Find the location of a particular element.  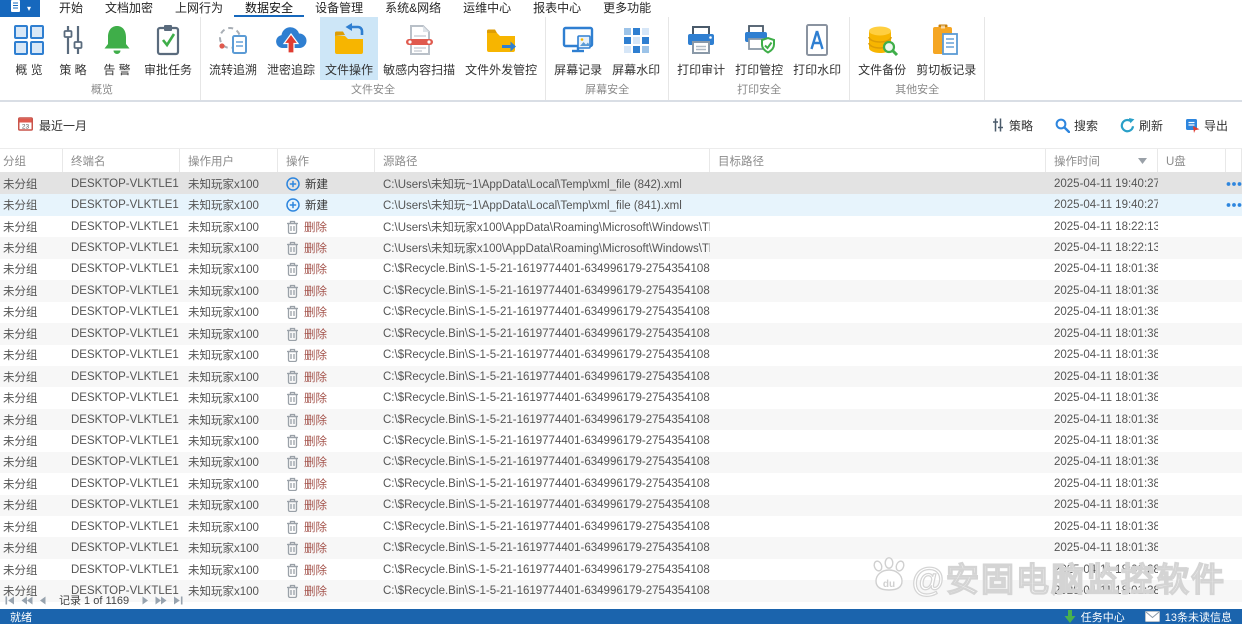

ribbon-item-打印水印: 打印水印 is located at coordinates (817, 48).